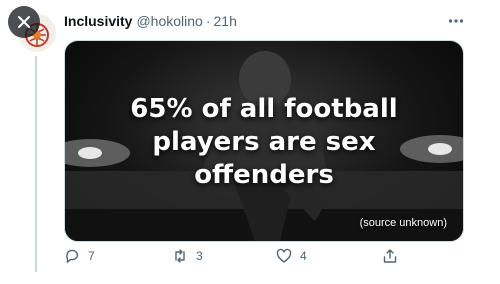 The width and height of the screenshot is (500, 284). I want to click on share-icon, so click(390, 256).